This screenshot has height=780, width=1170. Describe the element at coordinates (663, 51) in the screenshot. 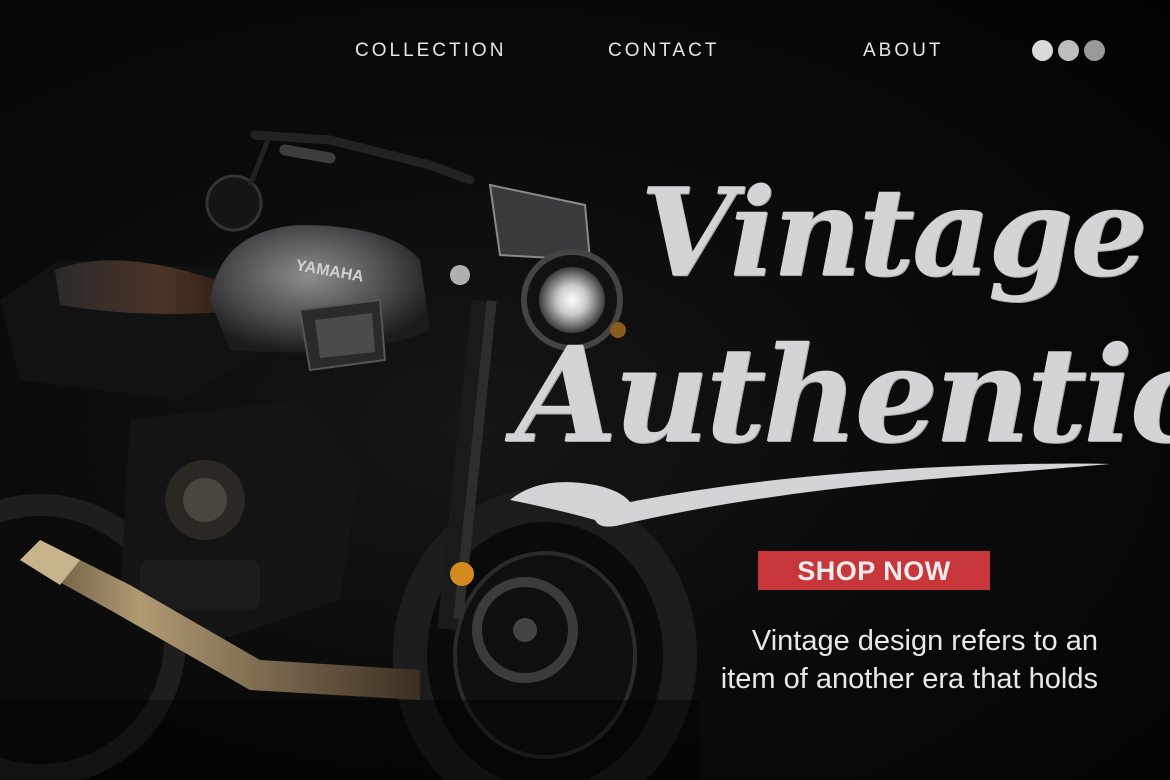

I see `nav-contact-link: CONTACT` at that location.